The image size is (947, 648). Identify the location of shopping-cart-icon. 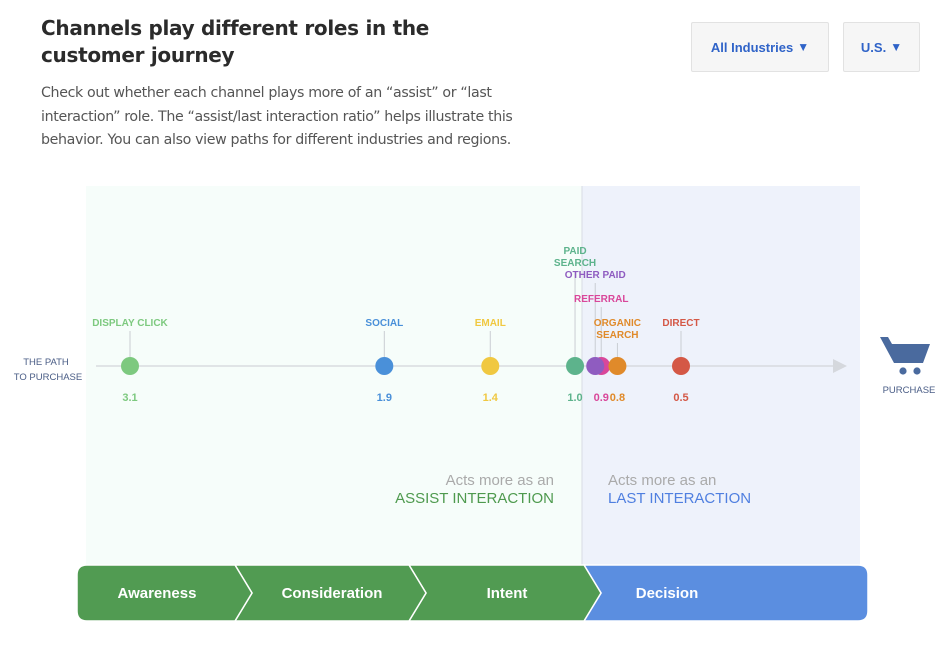
(905, 356).